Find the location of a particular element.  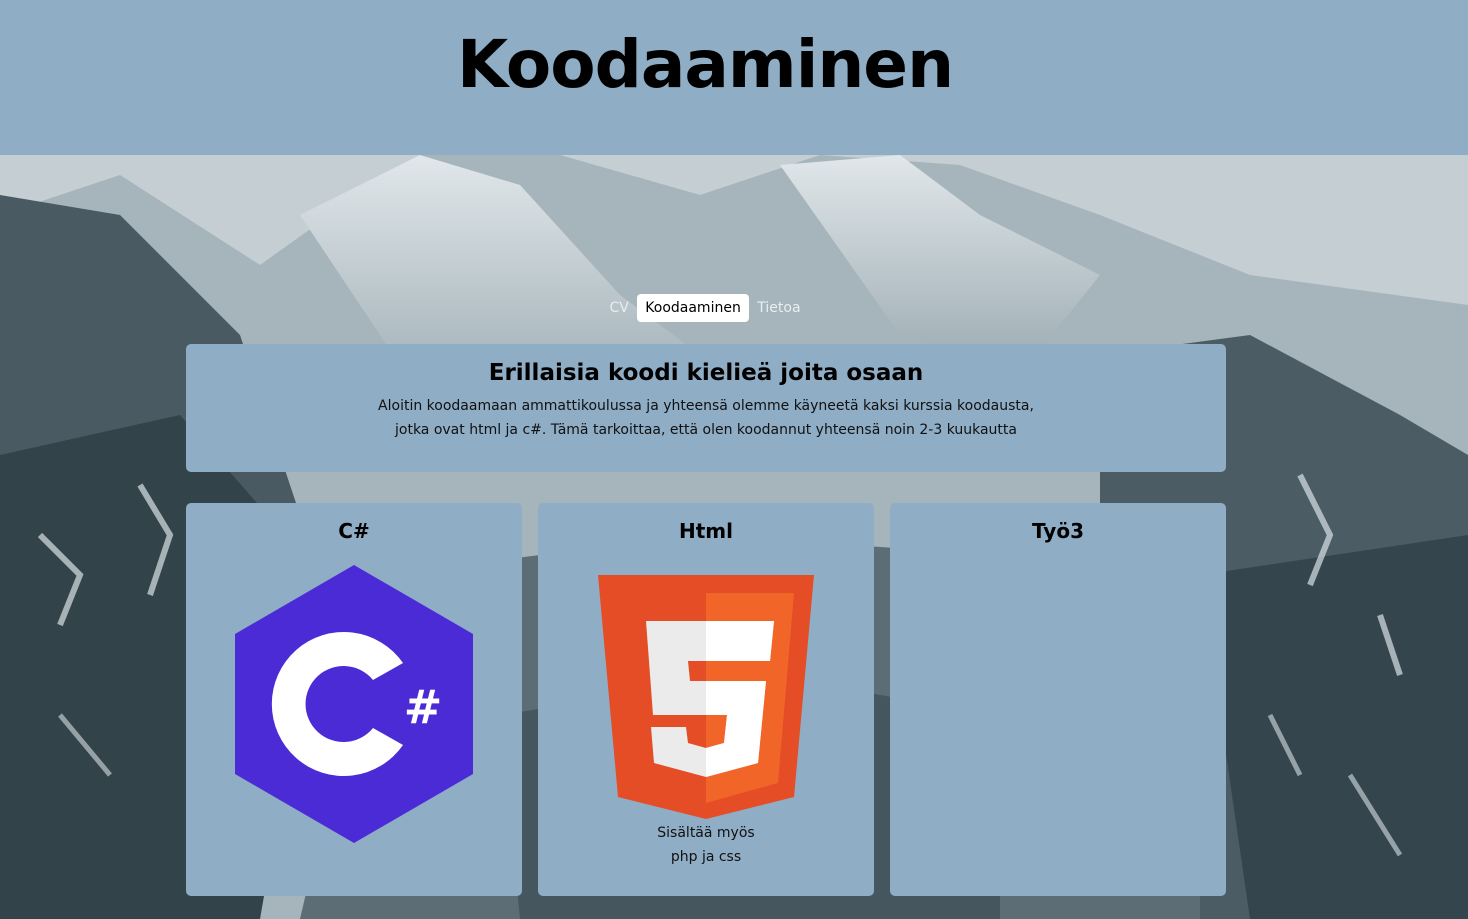

card-tyo3: Työ3 is located at coordinates (1058, 699).